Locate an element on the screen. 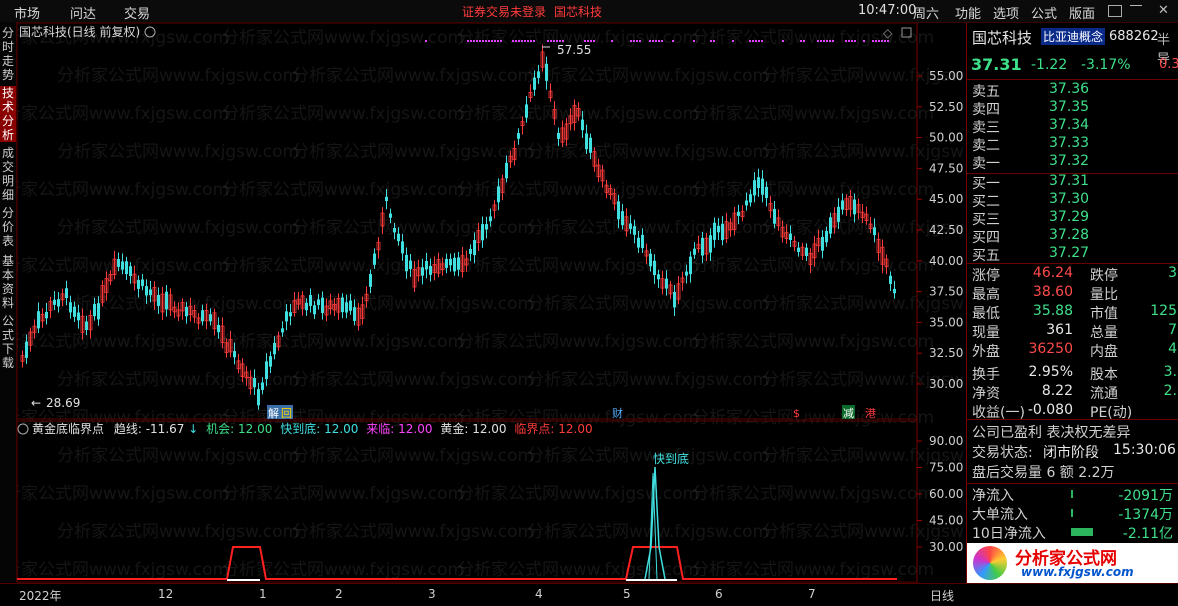  indicator-name: 黄金底临界点 is located at coordinates (68, 428).